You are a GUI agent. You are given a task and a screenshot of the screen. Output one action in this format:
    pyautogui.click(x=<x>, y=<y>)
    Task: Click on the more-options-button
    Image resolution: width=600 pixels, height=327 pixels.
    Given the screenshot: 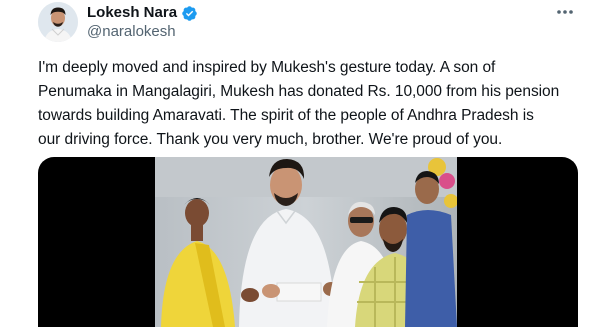 What is the action you would take?
    pyautogui.click(x=565, y=12)
    